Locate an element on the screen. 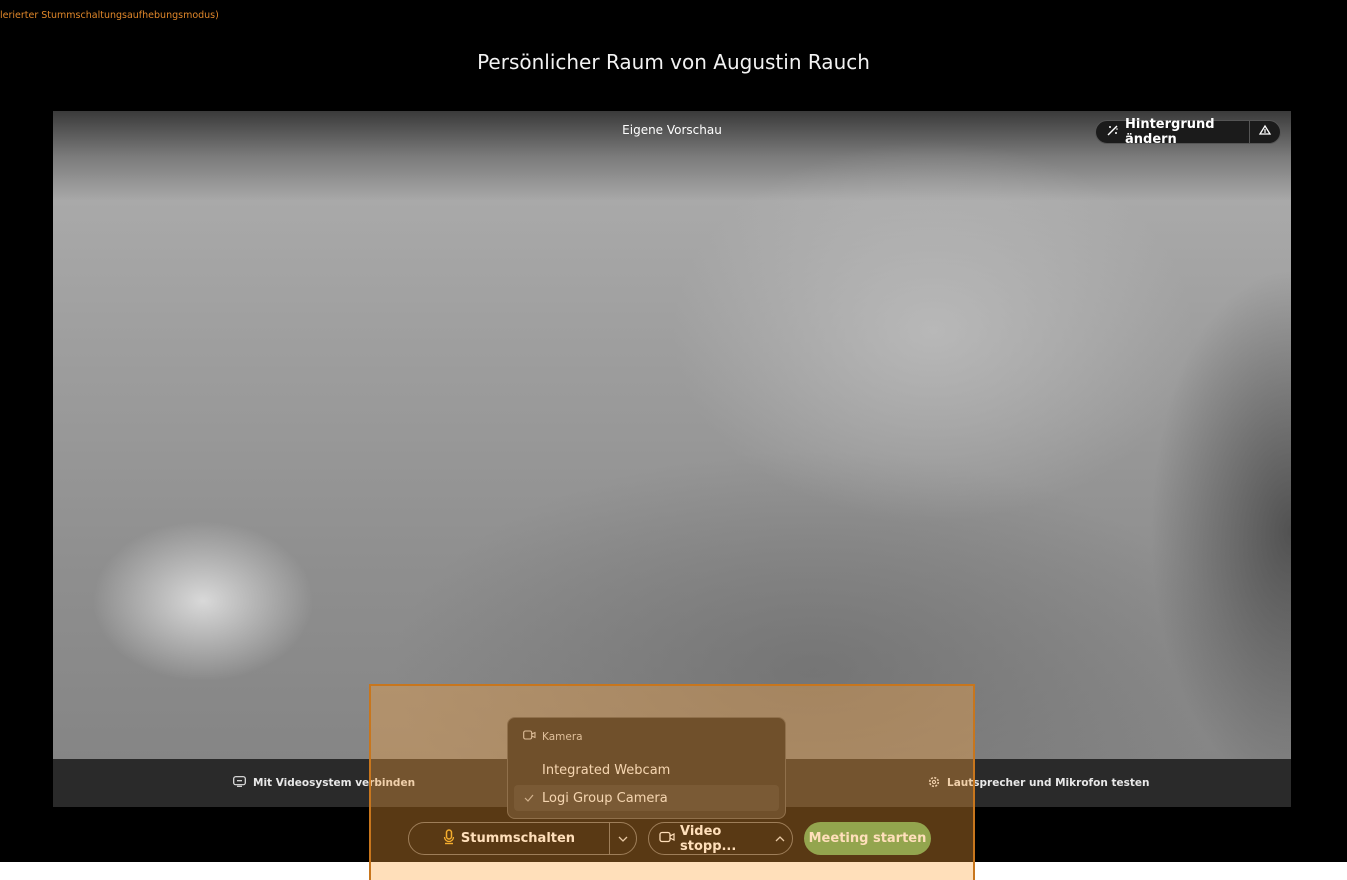  test-audio-label: Lautsprecher und Mikrofon testen is located at coordinates (1048, 783).